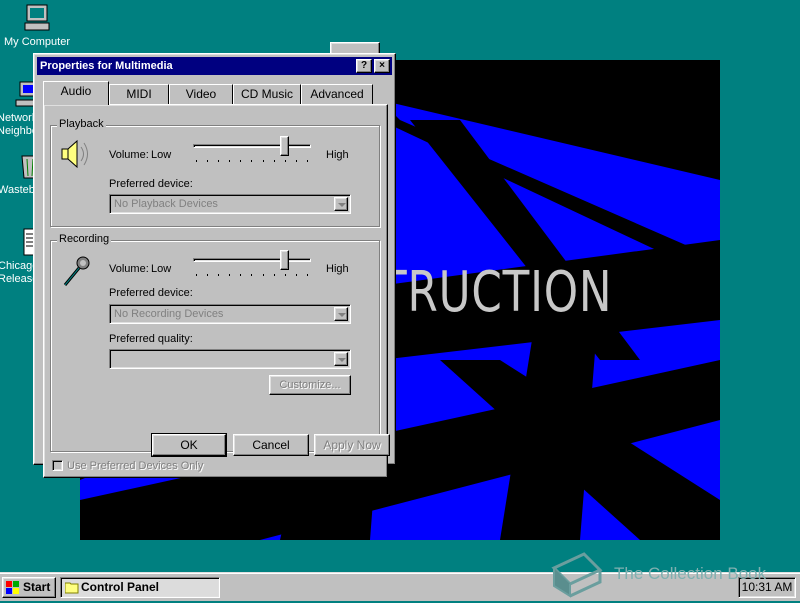  What do you see at coordinates (337, 155) in the screenshot?
I see `playback-volume-high: High` at bounding box center [337, 155].